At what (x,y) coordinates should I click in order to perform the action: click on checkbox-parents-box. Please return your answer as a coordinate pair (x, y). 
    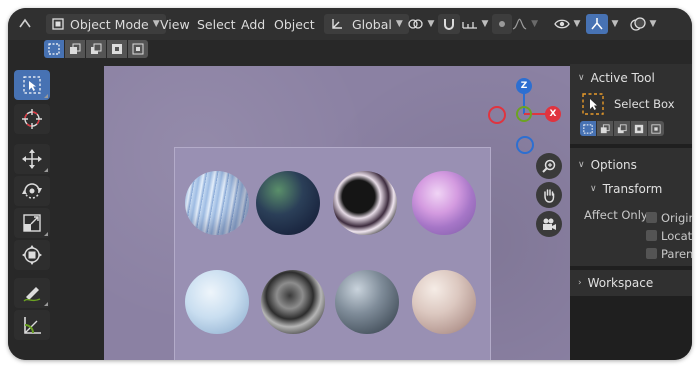
    Looking at the image, I should click on (651, 253).